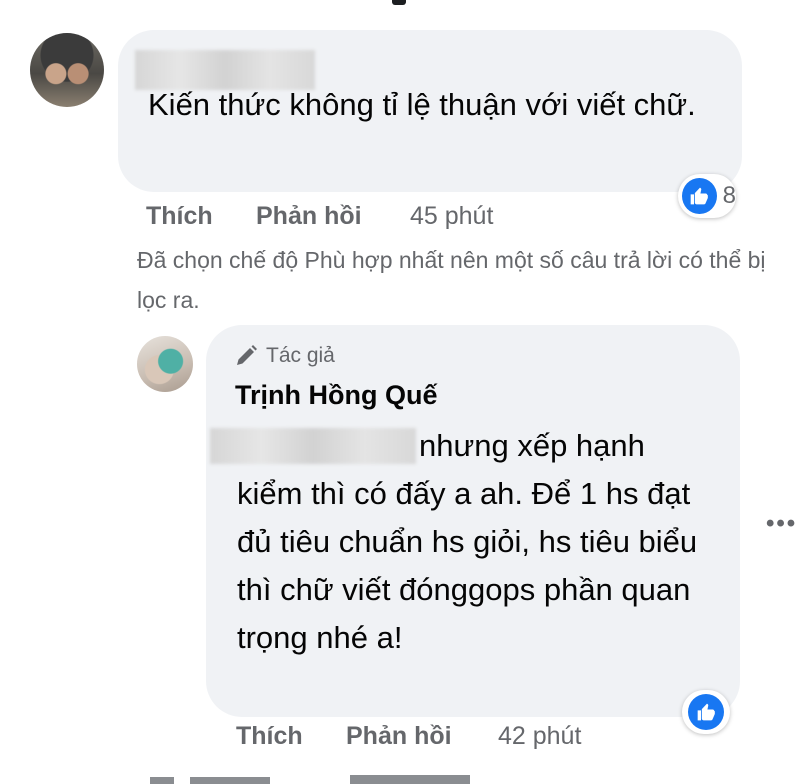 The height and width of the screenshot is (784, 800). What do you see at coordinates (729, 195) in the screenshot?
I see `reaction-count: 8` at bounding box center [729, 195].